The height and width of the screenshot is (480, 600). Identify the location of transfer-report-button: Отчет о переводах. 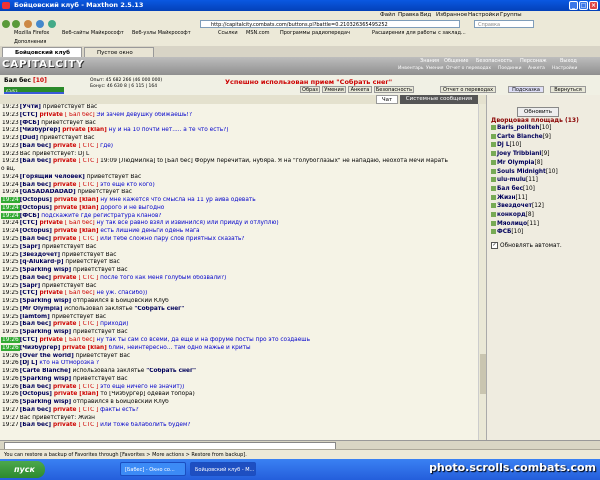
(468, 89).